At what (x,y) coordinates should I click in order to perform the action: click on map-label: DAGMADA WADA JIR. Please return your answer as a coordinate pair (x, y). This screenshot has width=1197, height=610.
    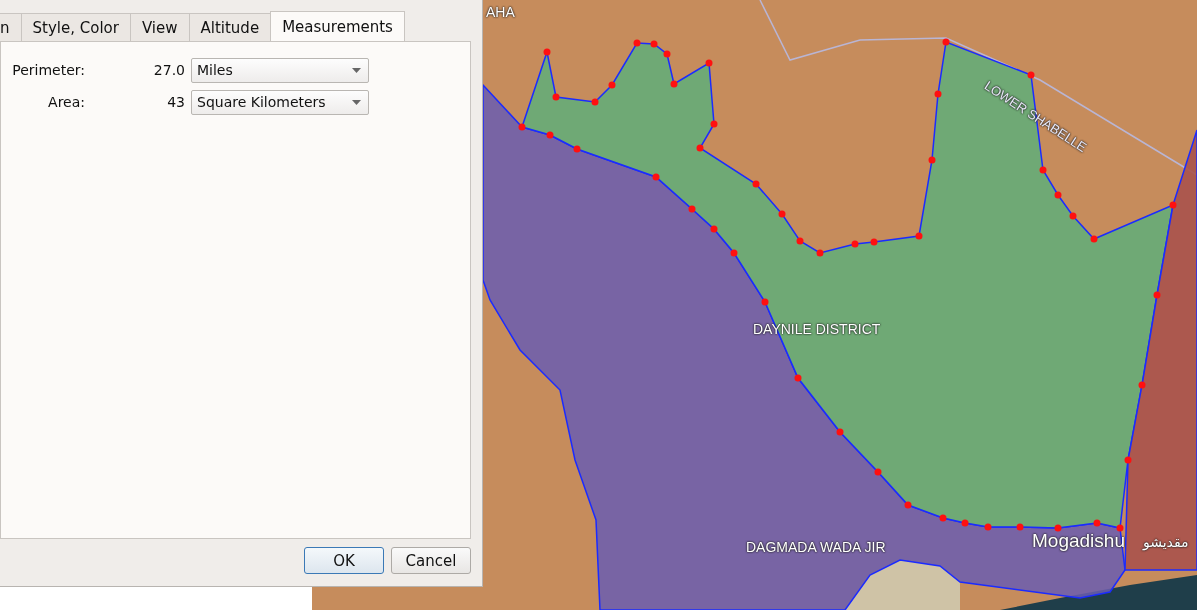
    Looking at the image, I should click on (816, 547).